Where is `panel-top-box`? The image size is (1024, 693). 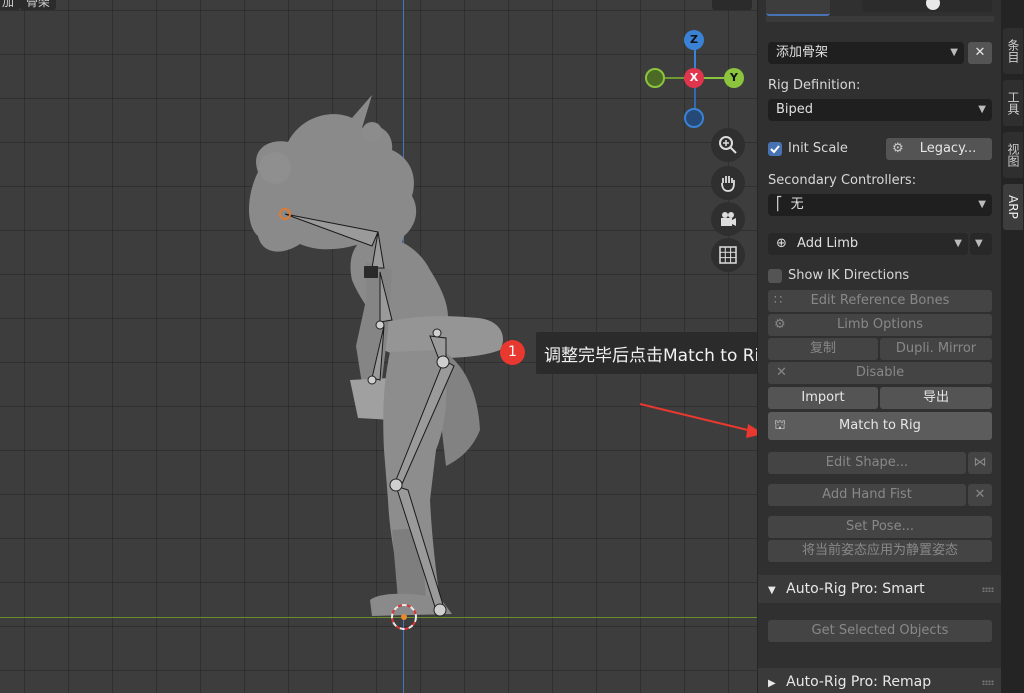
panel-top-box is located at coordinates (880, 19).